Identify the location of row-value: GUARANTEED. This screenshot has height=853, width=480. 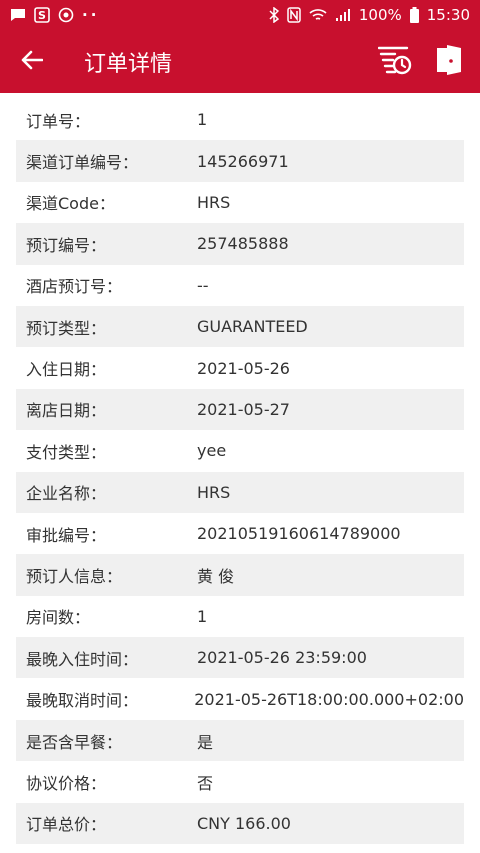
(252, 327).